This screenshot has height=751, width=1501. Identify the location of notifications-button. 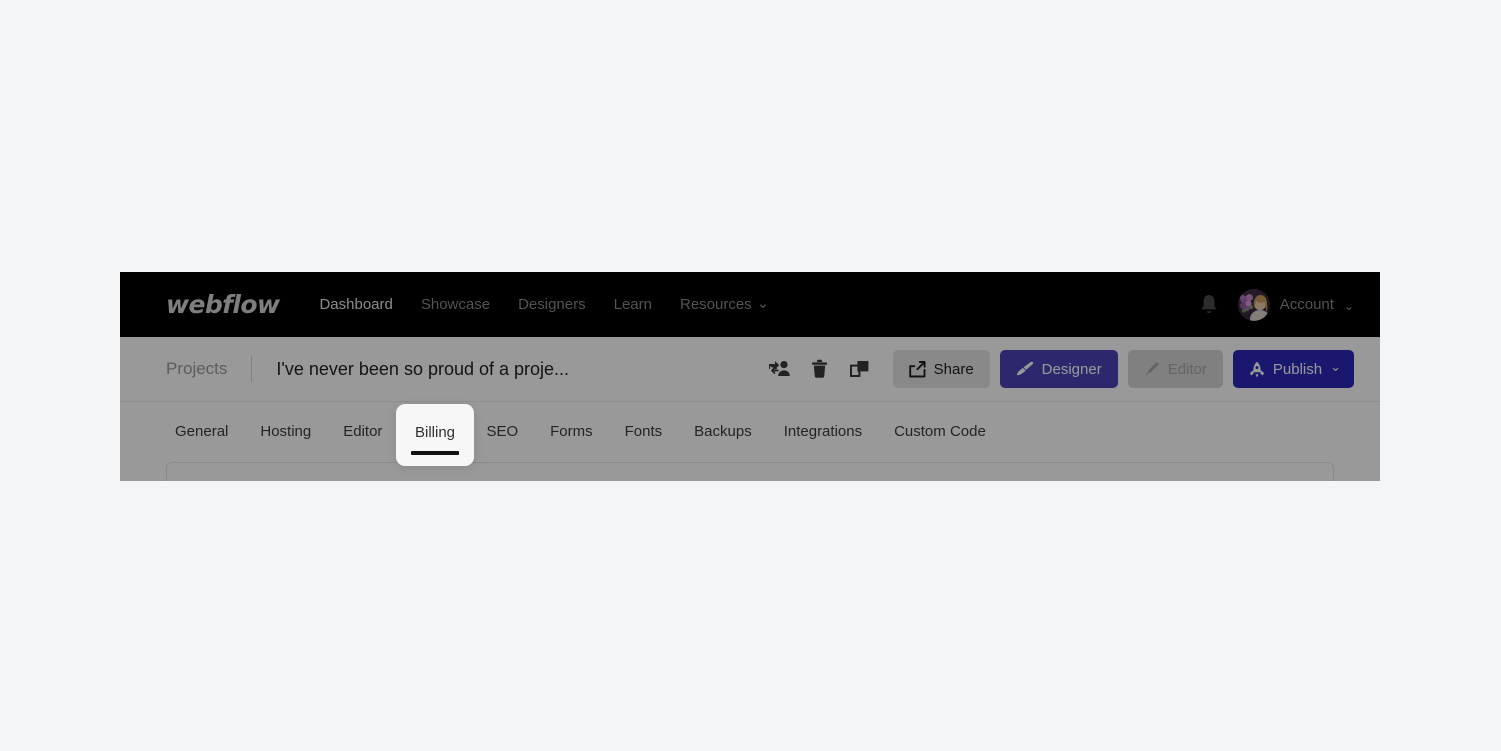
(1209, 305).